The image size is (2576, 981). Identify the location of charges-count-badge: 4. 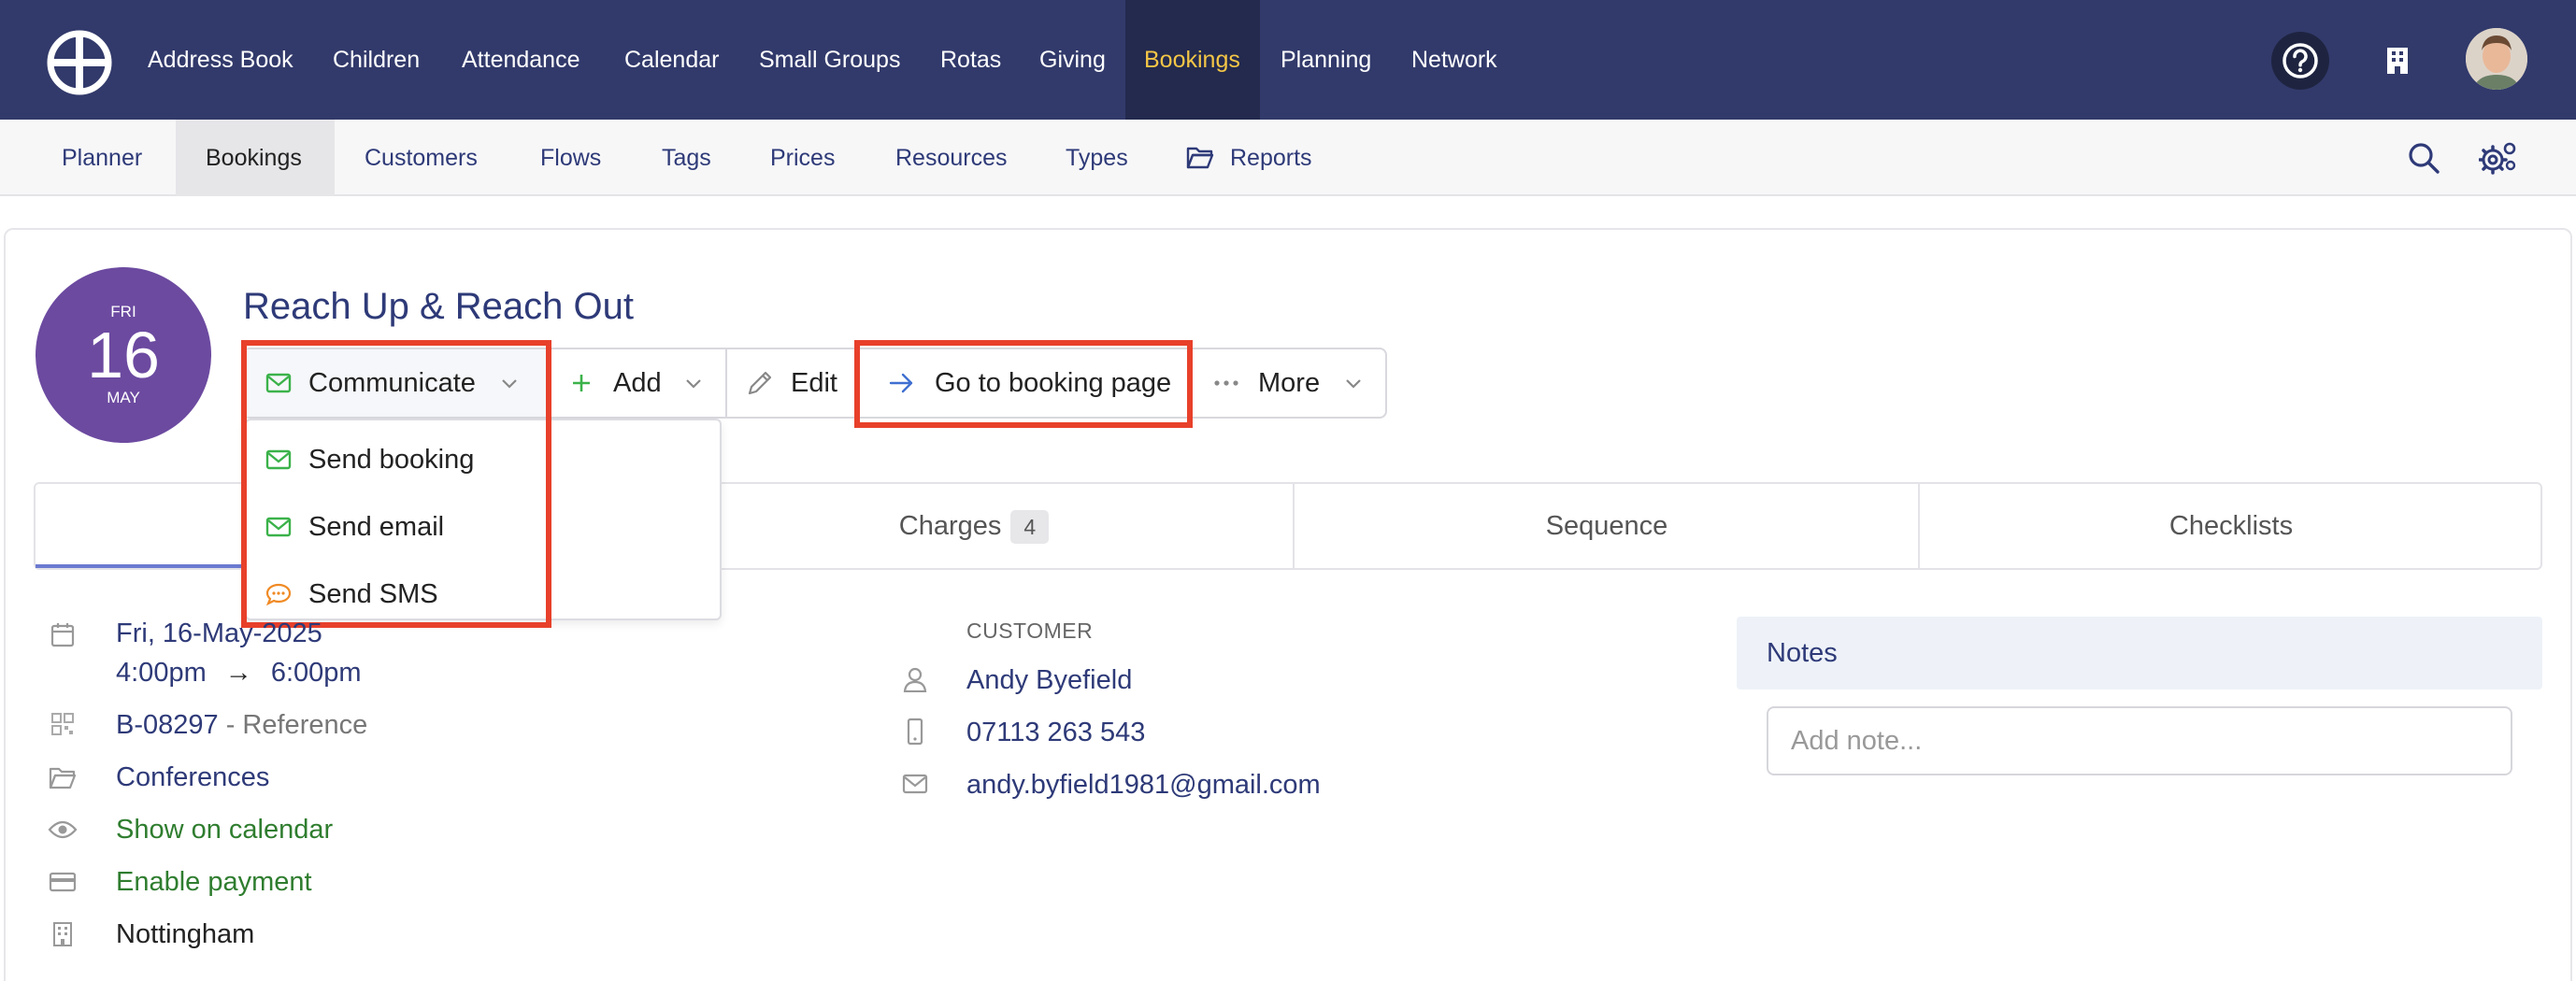
(1030, 528).